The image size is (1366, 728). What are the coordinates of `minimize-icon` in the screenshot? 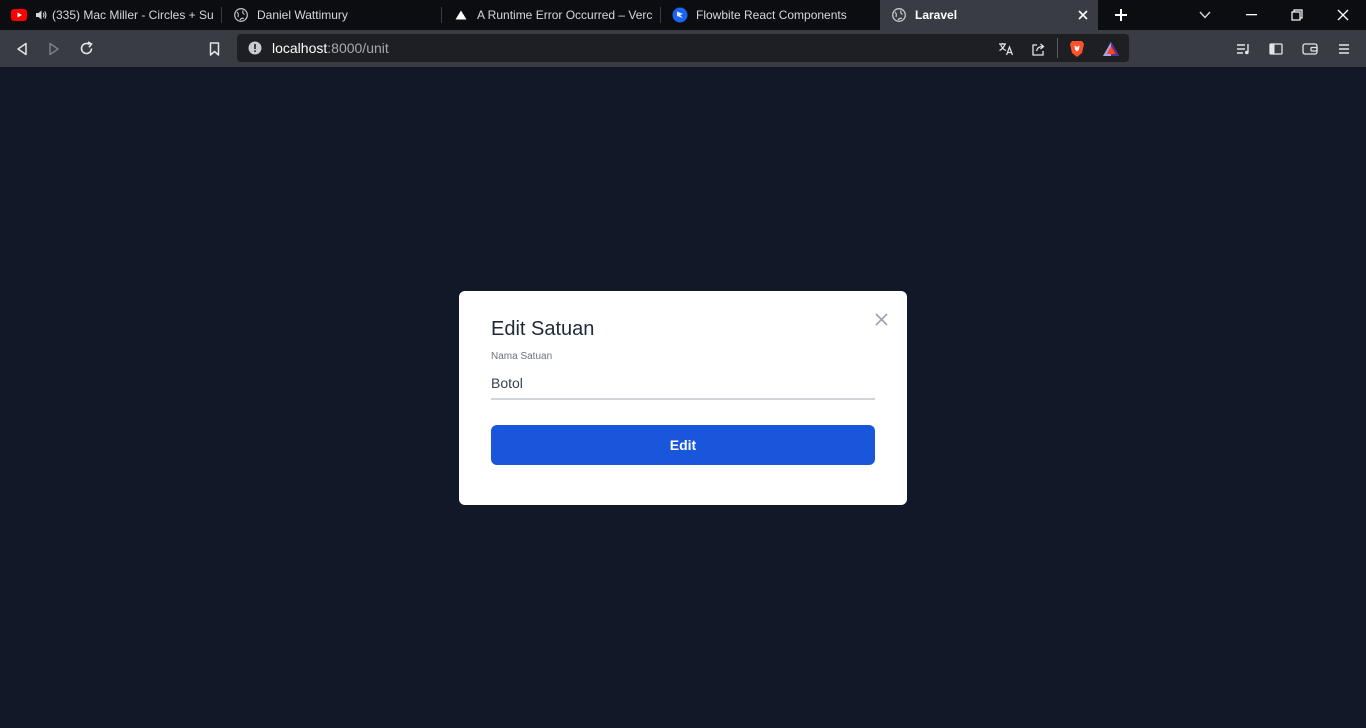 It's located at (1251, 15).